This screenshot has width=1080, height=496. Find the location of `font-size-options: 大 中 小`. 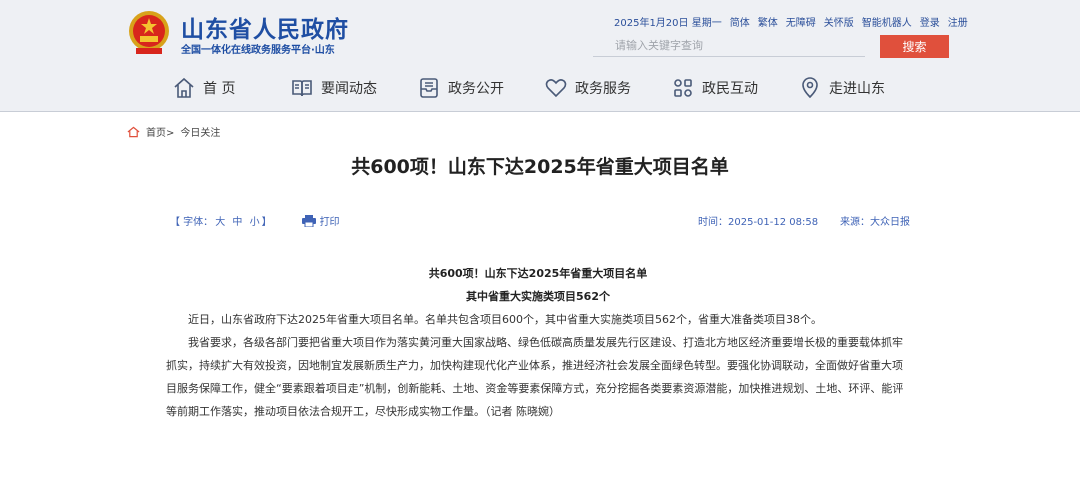

font-size-options: 大 中 小 is located at coordinates (237, 220).